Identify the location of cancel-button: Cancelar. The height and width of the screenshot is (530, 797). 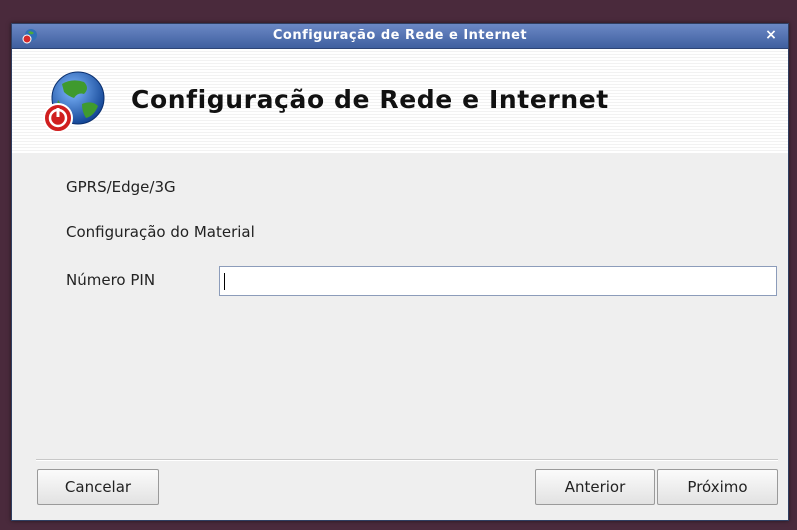
(98, 487).